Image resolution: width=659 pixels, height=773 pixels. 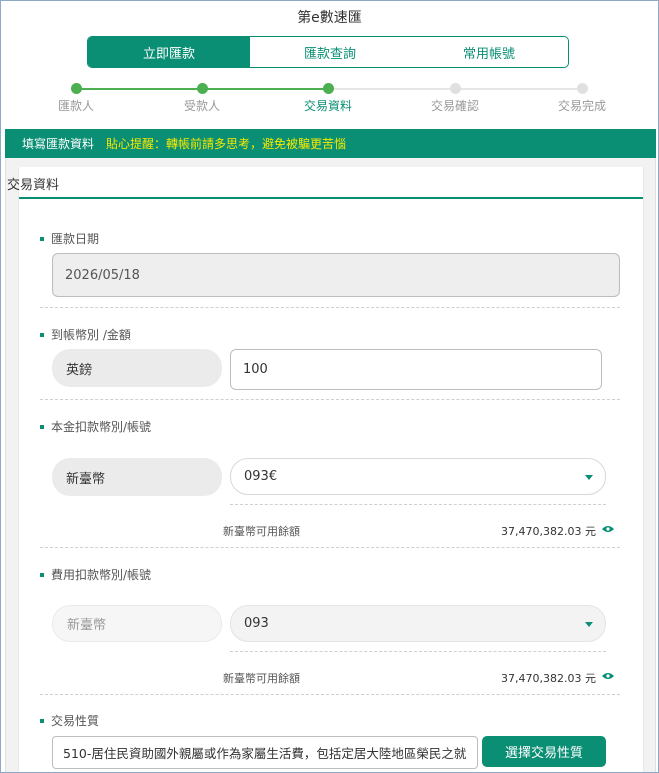 What do you see at coordinates (329, 18) in the screenshot?
I see `app-title: 第e數速匯` at bounding box center [329, 18].